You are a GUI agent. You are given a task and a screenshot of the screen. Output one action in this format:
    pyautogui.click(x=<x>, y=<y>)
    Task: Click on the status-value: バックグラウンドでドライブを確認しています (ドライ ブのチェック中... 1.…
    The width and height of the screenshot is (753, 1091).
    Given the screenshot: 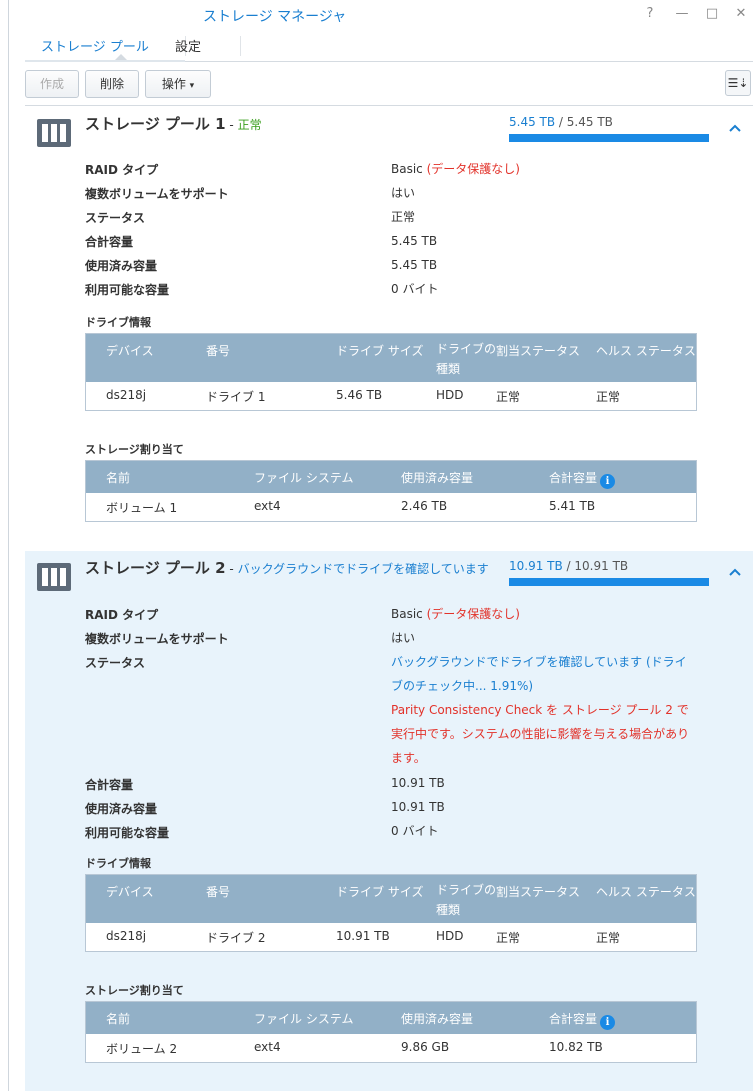 What is the action you would take?
    pyautogui.click(x=540, y=710)
    